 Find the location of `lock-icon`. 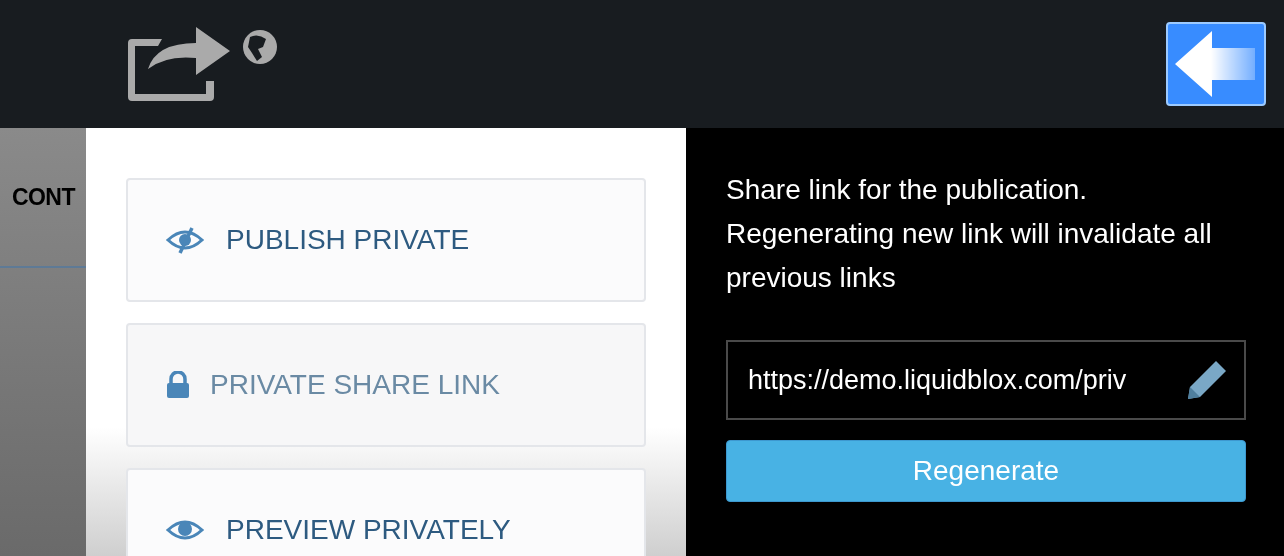

lock-icon is located at coordinates (178, 385).